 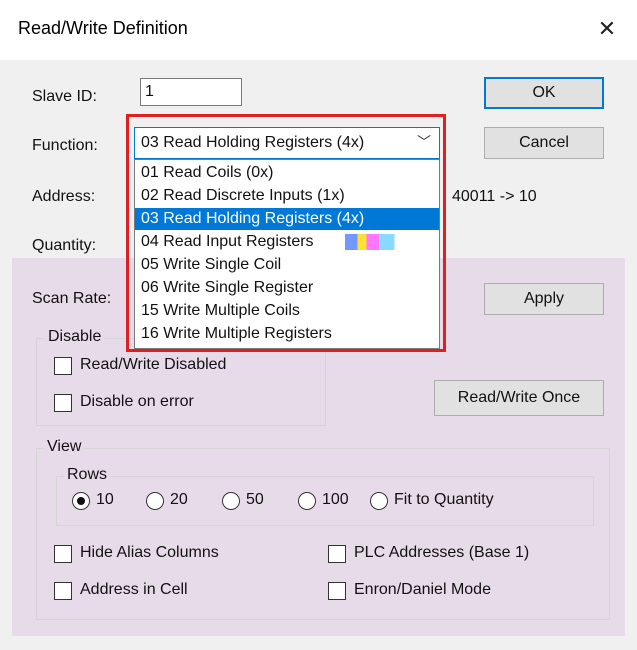 I want to click on disable-on-error-checkbox, so click(x=63, y=403).